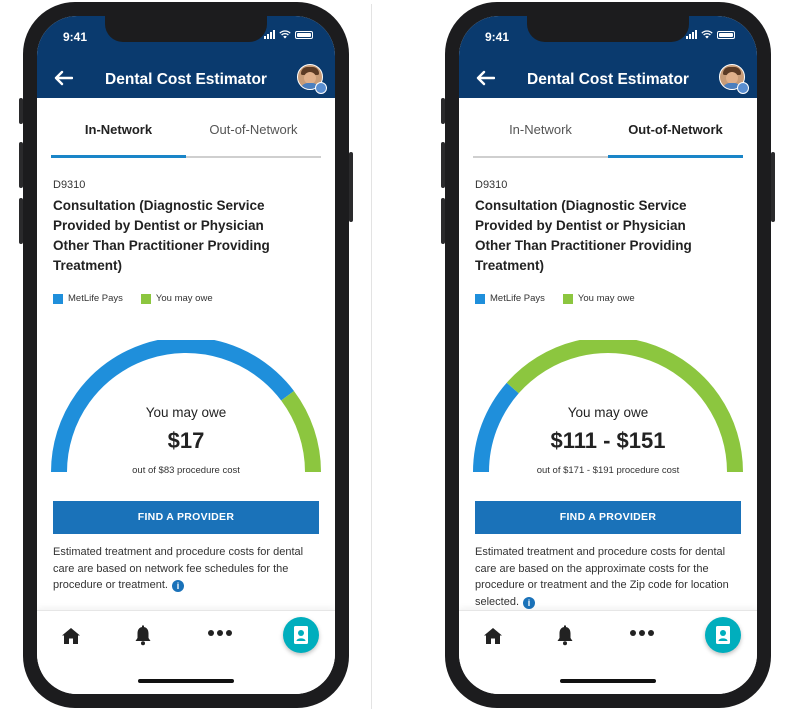  Describe the element at coordinates (186, 470) in the screenshot. I see `estimate-subtext: out of $83 procedure cost` at that location.